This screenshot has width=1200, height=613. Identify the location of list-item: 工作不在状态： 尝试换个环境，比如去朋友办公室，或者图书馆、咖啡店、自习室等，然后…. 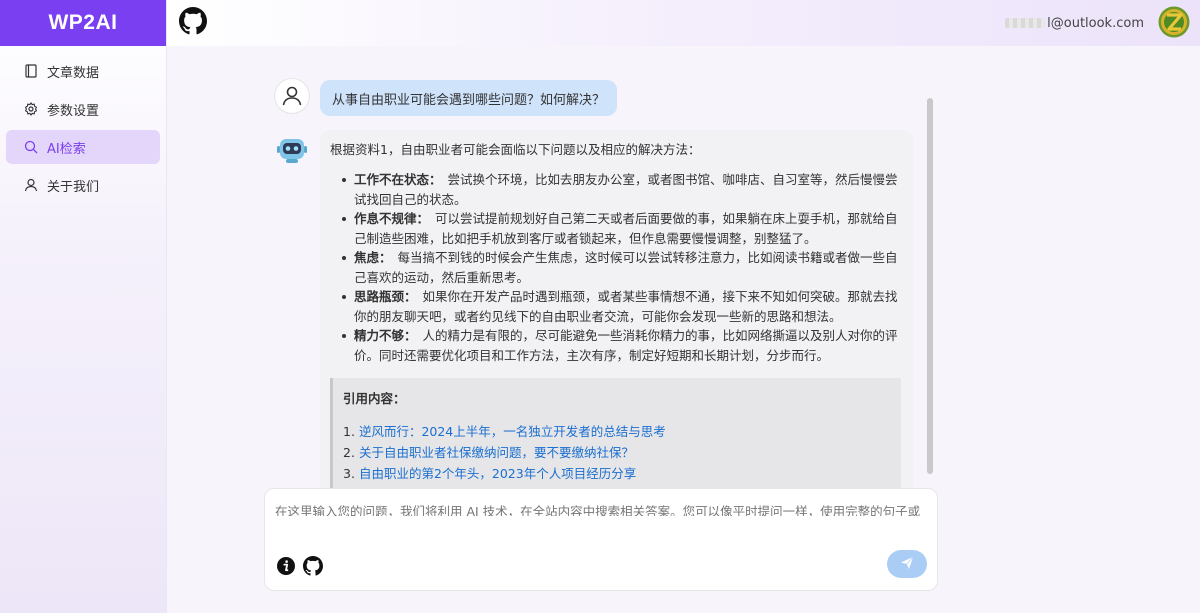
(620, 189).